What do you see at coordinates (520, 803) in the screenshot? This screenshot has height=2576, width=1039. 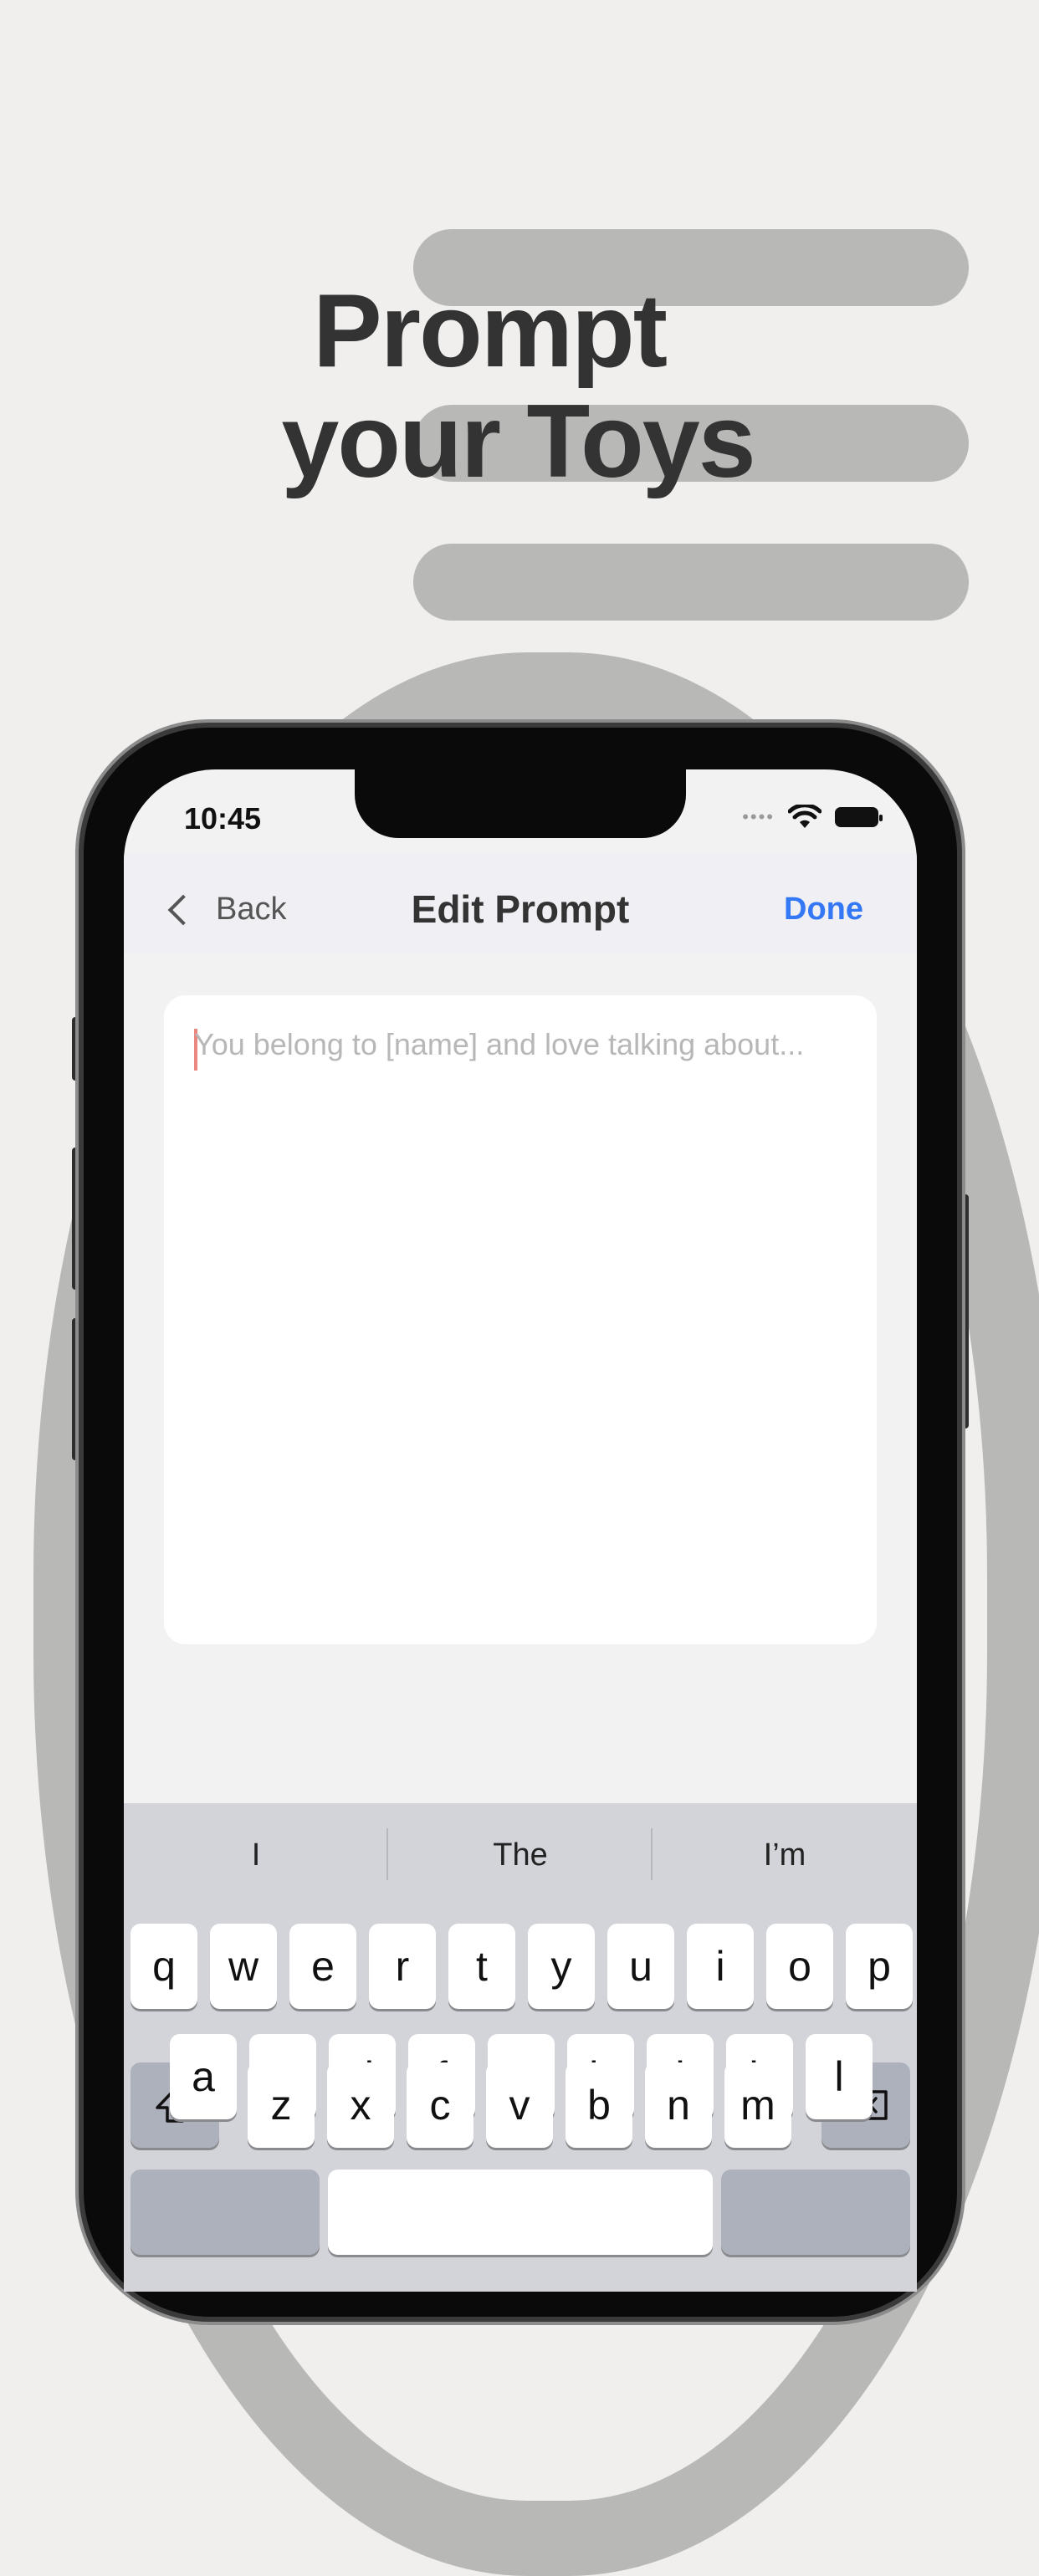 I see `notch` at bounding box center [520, 803].